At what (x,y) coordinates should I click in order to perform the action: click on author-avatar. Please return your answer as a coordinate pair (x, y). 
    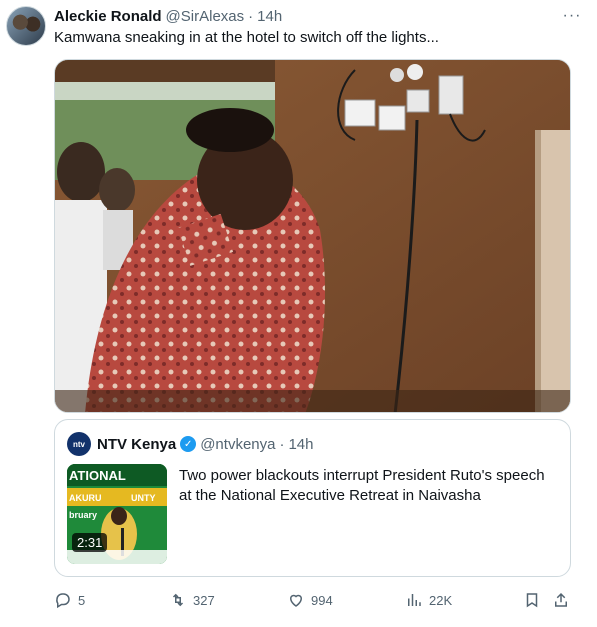
    Looking at the image, I should click on (26, 26).